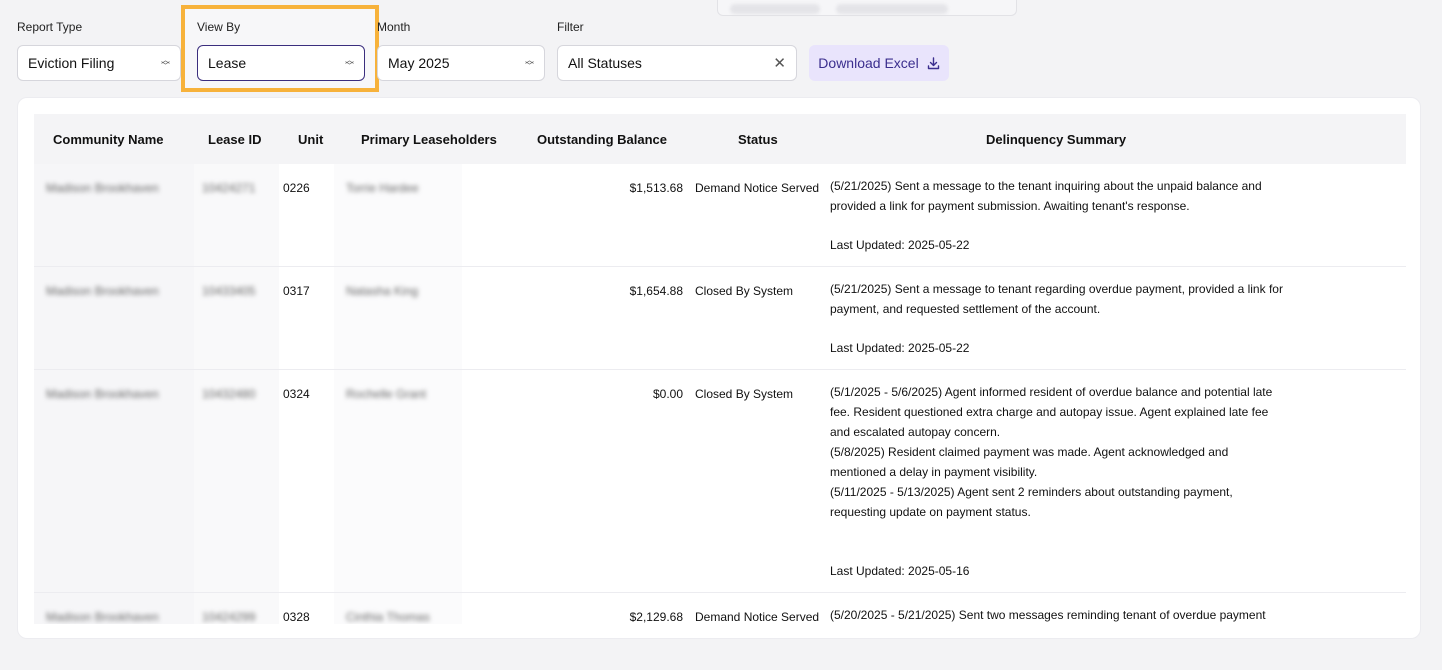 The width and height of the screenshot is (1442, 670). What do you see at coordinates (429, 139) in the screenshot?
I see `header-primary-leaseholders: Primary Leaseholders` at bounding box center [429, 139].